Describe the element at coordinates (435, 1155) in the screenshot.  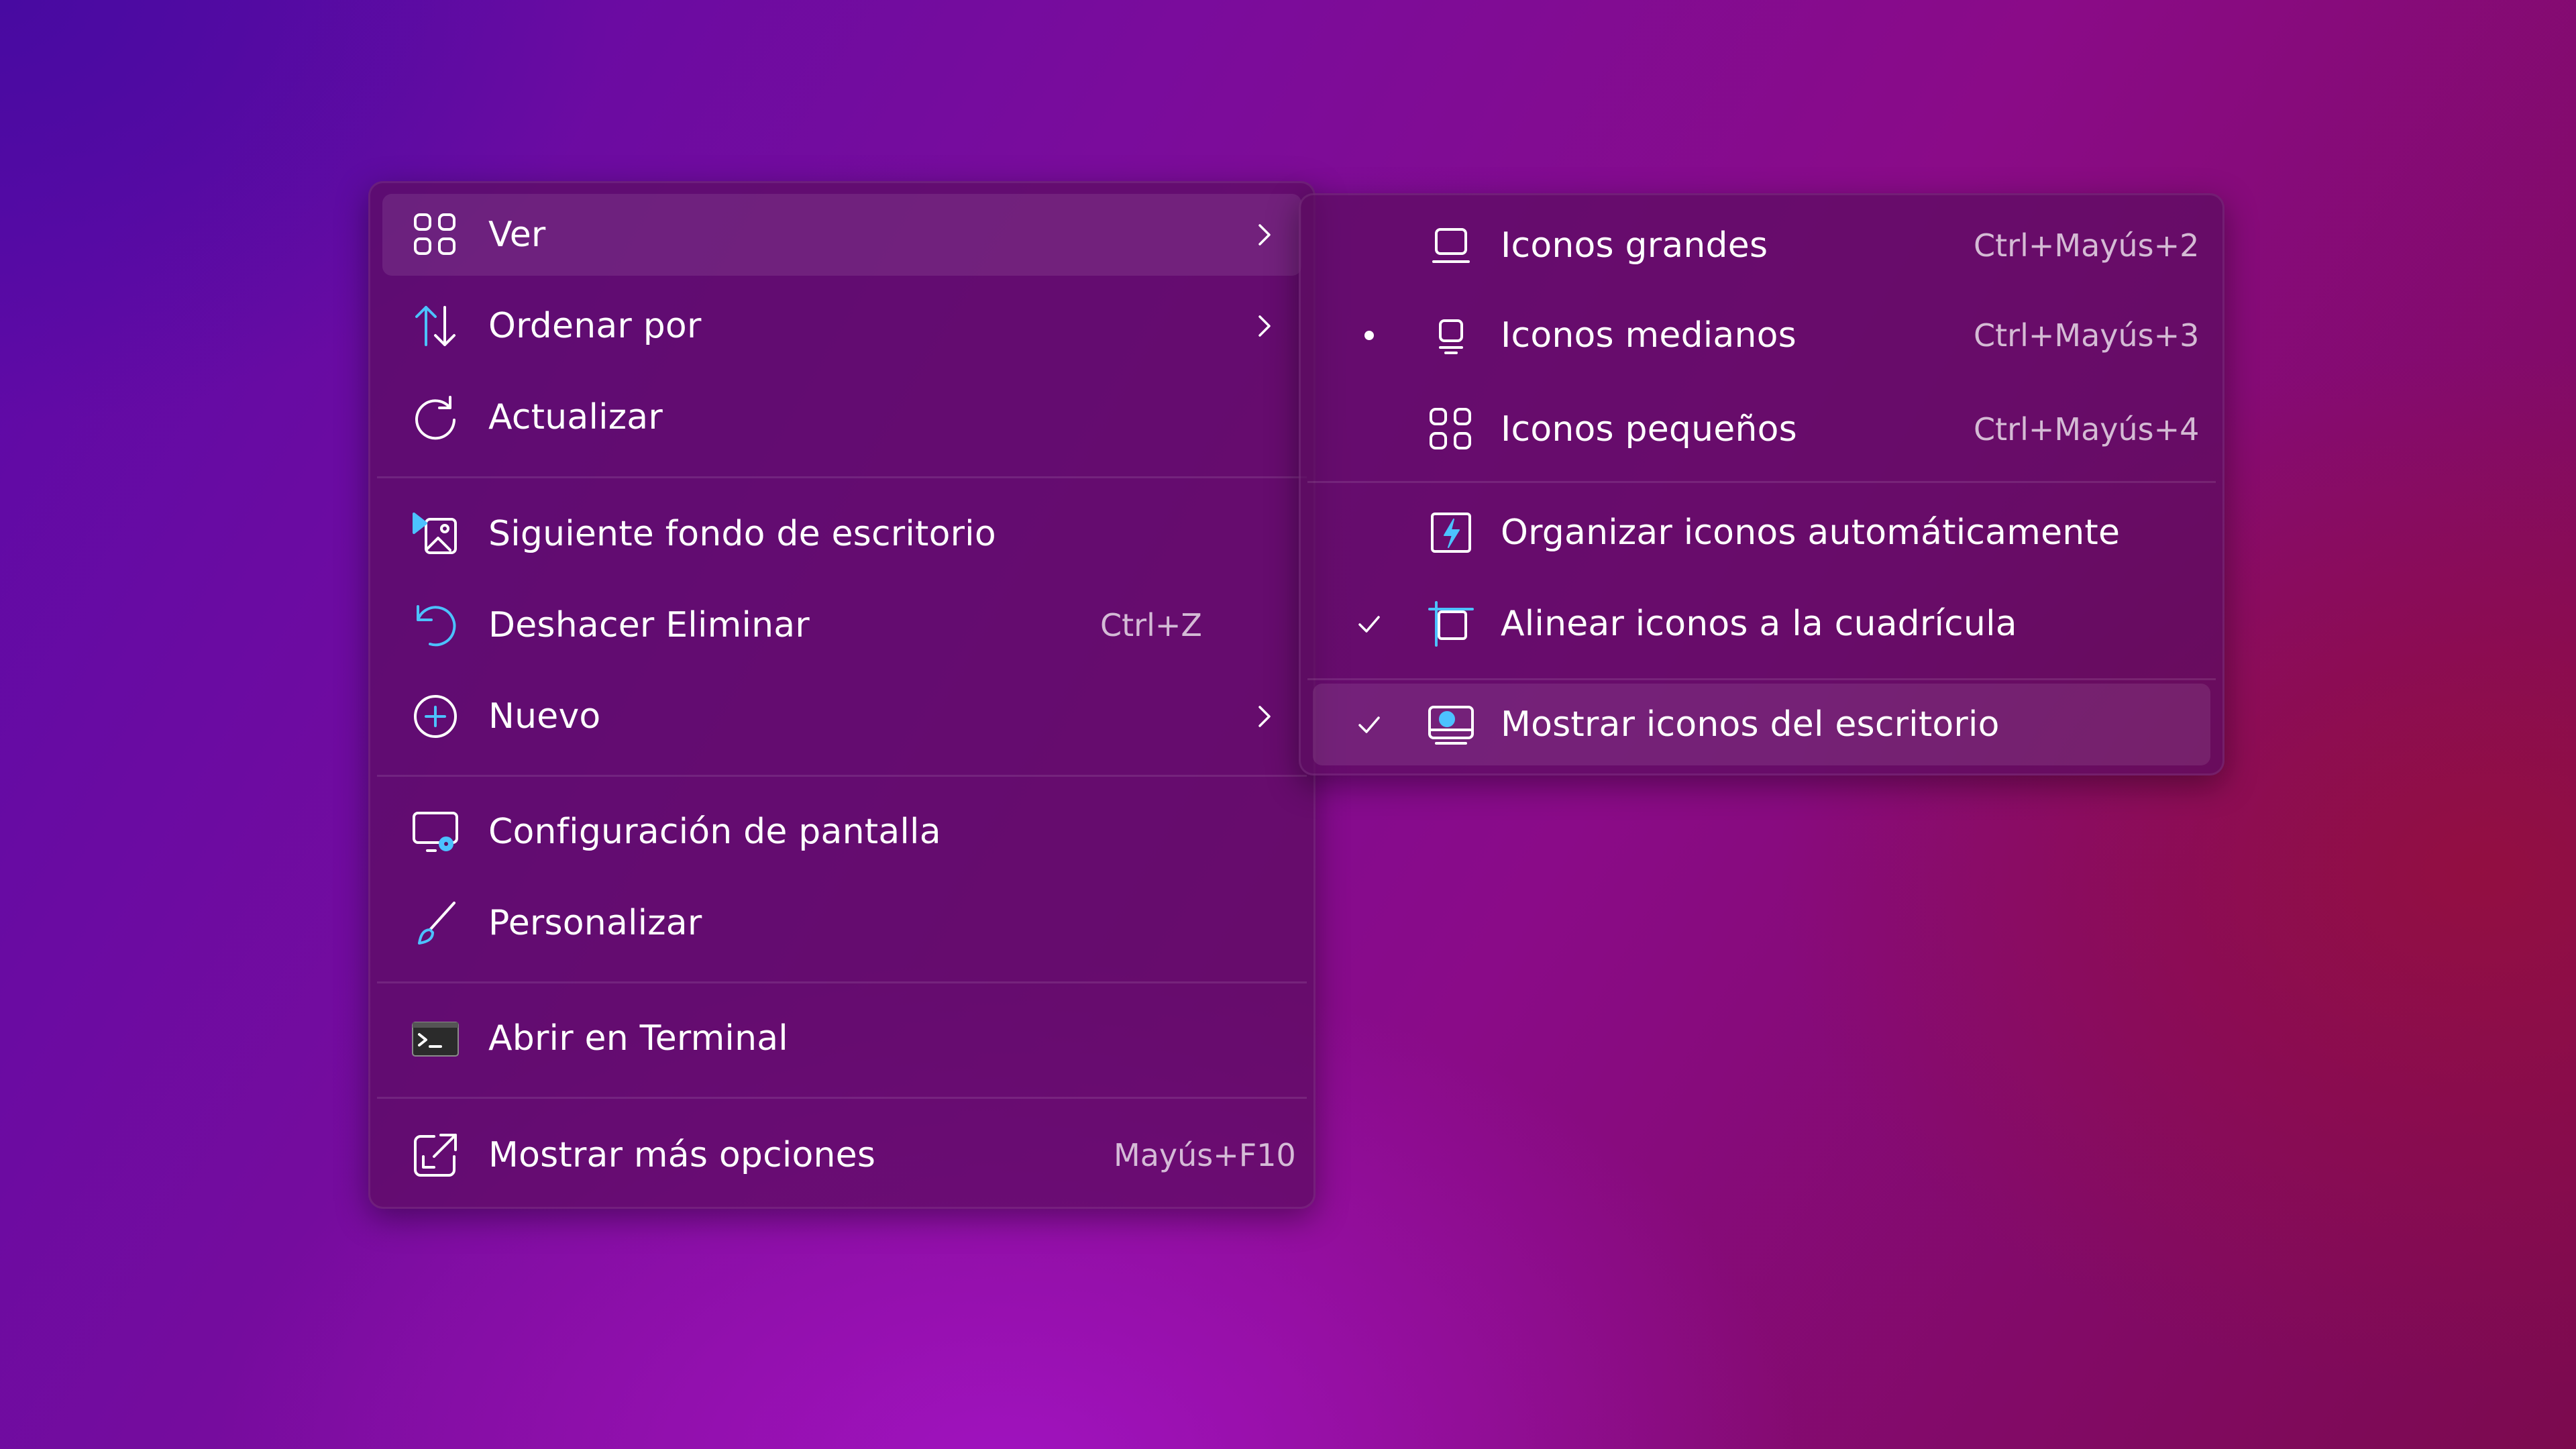
I see `open-external-icon` at that location.